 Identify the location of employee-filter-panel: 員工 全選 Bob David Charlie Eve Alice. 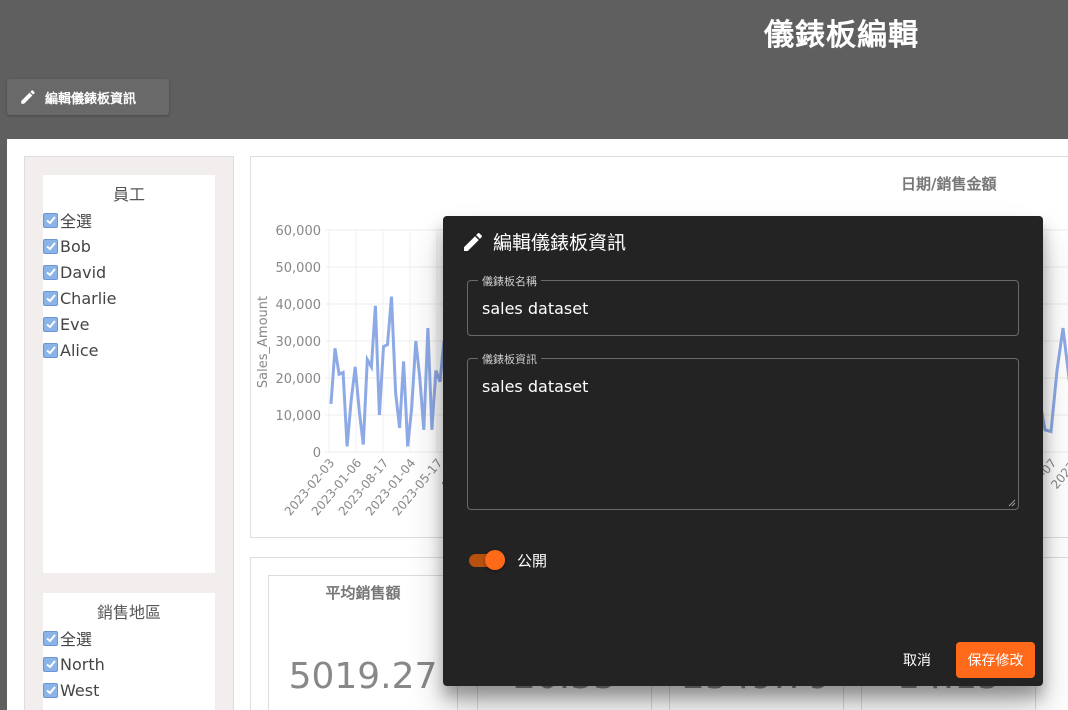
(129, 374).